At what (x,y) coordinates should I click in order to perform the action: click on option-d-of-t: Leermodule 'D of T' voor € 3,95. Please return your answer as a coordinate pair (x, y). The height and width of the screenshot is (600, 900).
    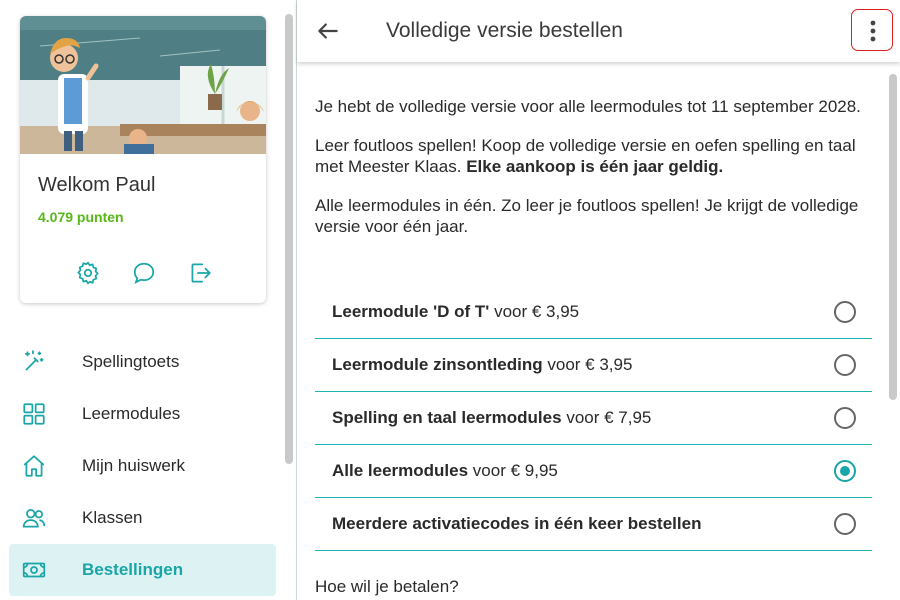
    Looking at the image, I should click on (593, 312).